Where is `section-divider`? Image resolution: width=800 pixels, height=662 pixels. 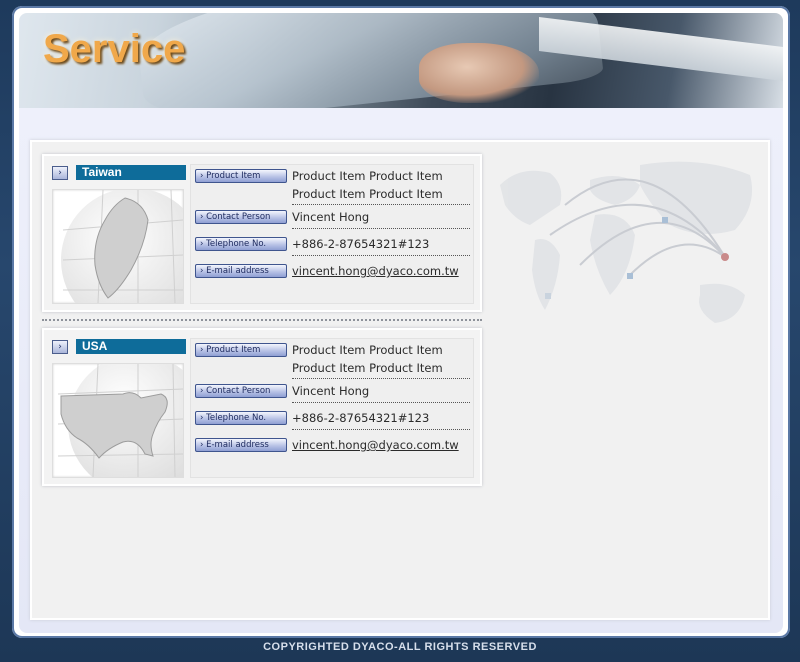 section-divider is located at coordinates (262, 320).